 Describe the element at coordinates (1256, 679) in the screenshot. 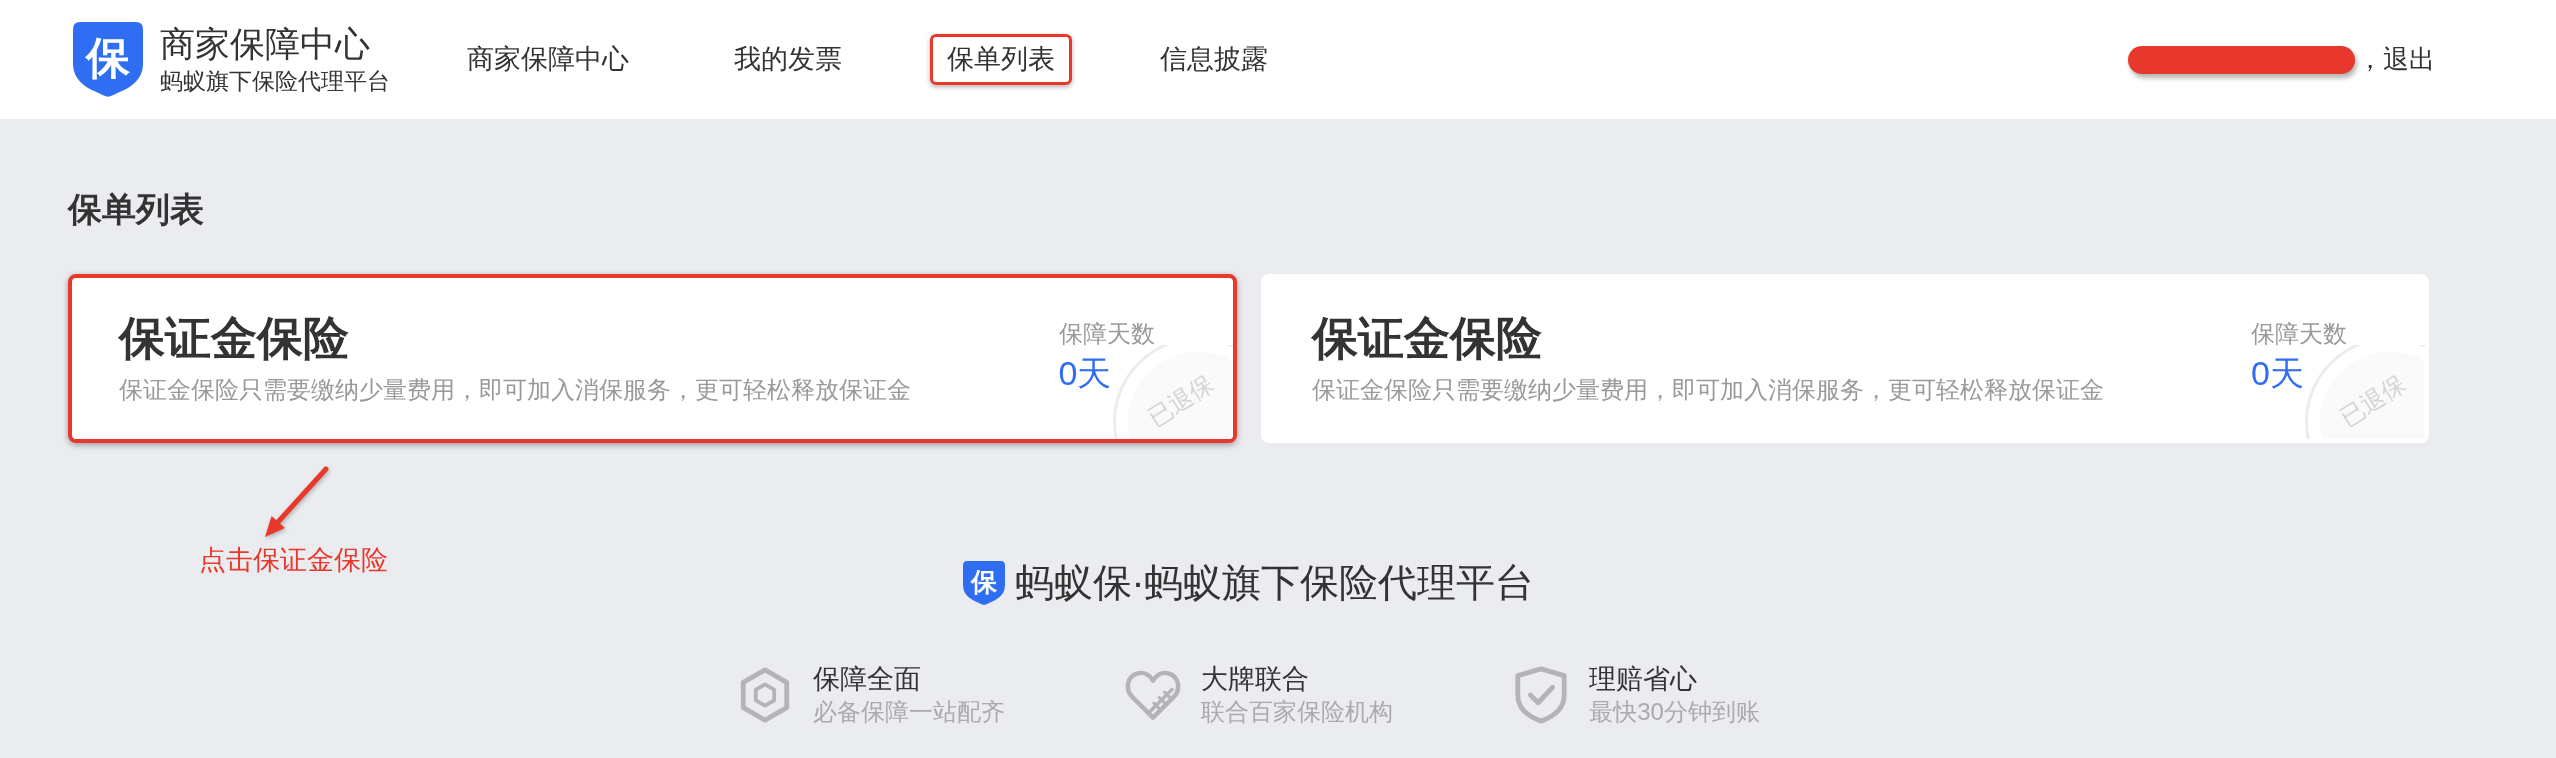

I see `feature-title: 大牌联合` at that location.